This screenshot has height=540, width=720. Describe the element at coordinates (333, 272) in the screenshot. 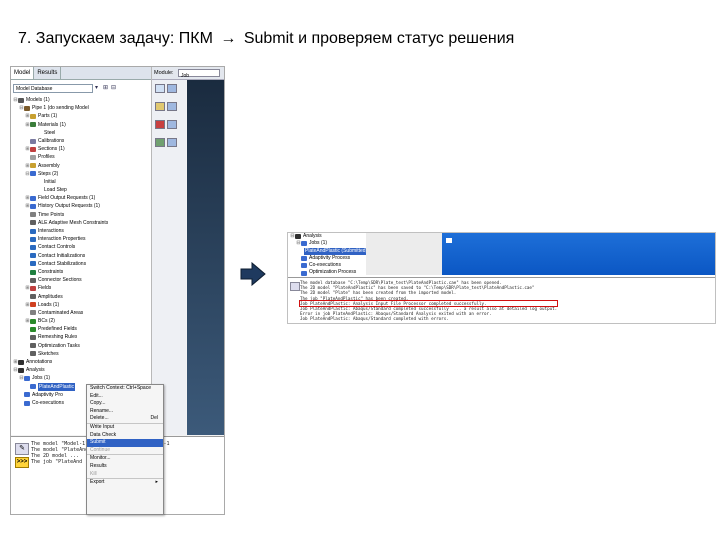

I see `tree-item-label: Optimization Process` at that location.